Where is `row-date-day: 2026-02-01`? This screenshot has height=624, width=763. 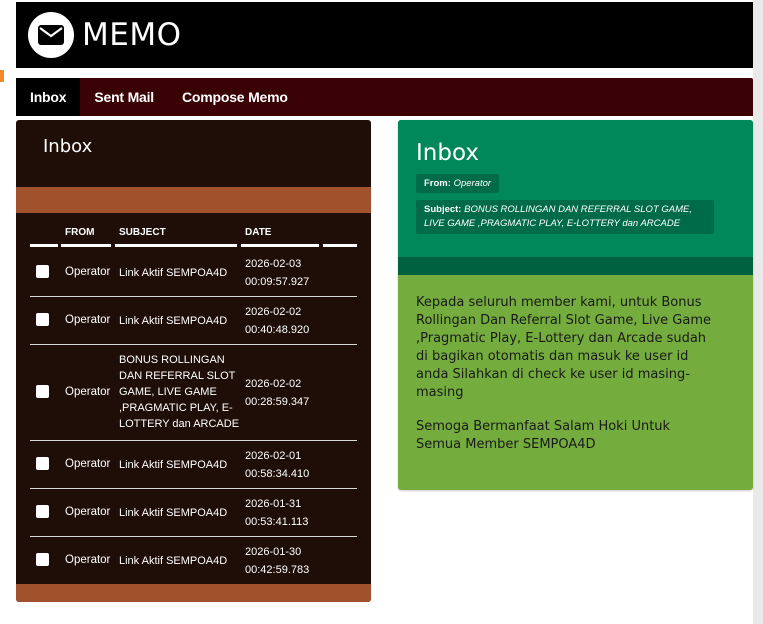
row-date-day: 2026-02-01 is located at coordinates (273, 456).